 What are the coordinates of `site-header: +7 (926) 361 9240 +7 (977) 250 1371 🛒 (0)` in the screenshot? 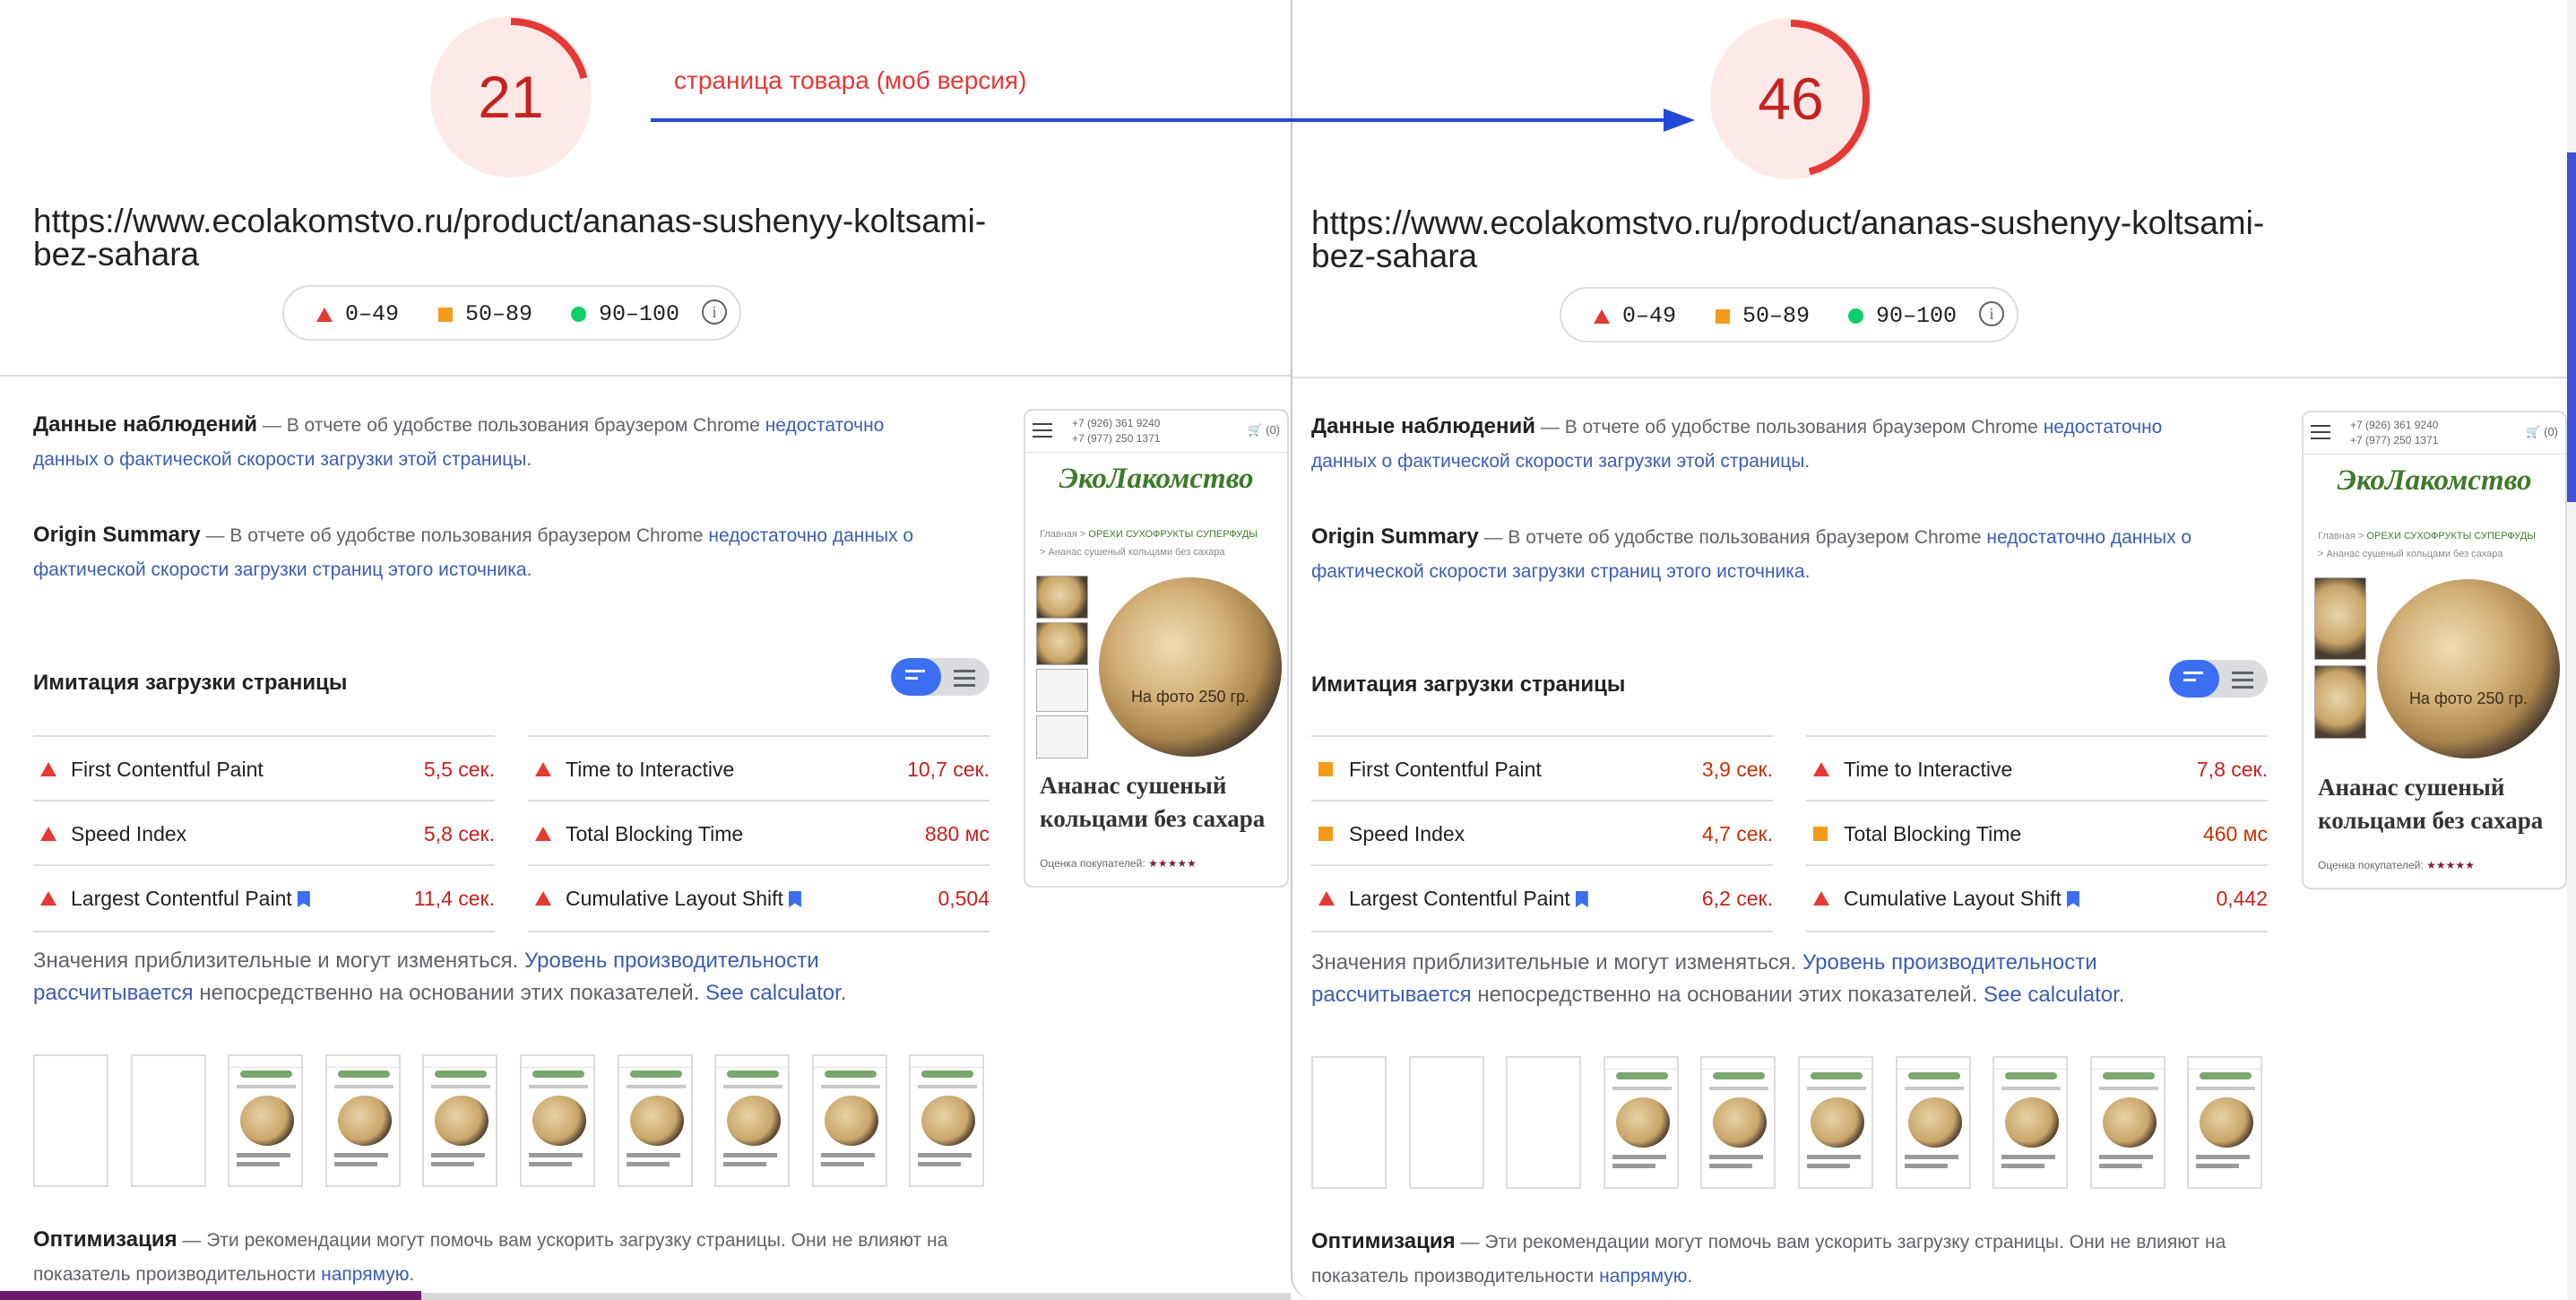 It's located at (1156, 432).